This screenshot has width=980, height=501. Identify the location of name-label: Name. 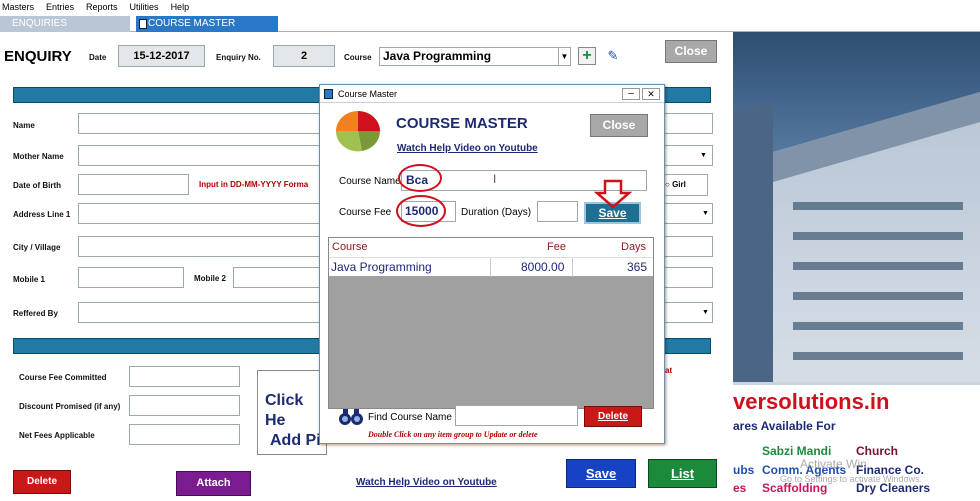
(24, 125).